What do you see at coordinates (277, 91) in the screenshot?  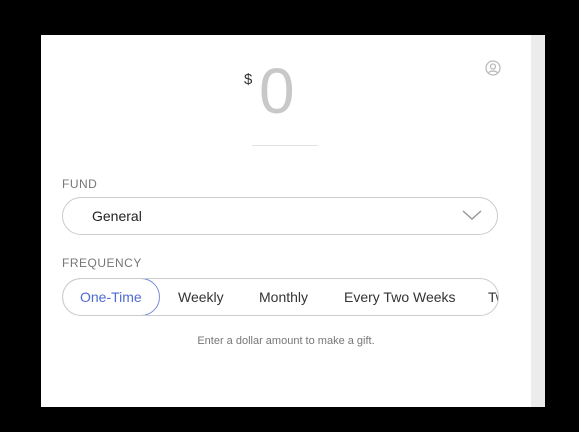 I see `amount-input: 0` at bounding box center [277, 91].